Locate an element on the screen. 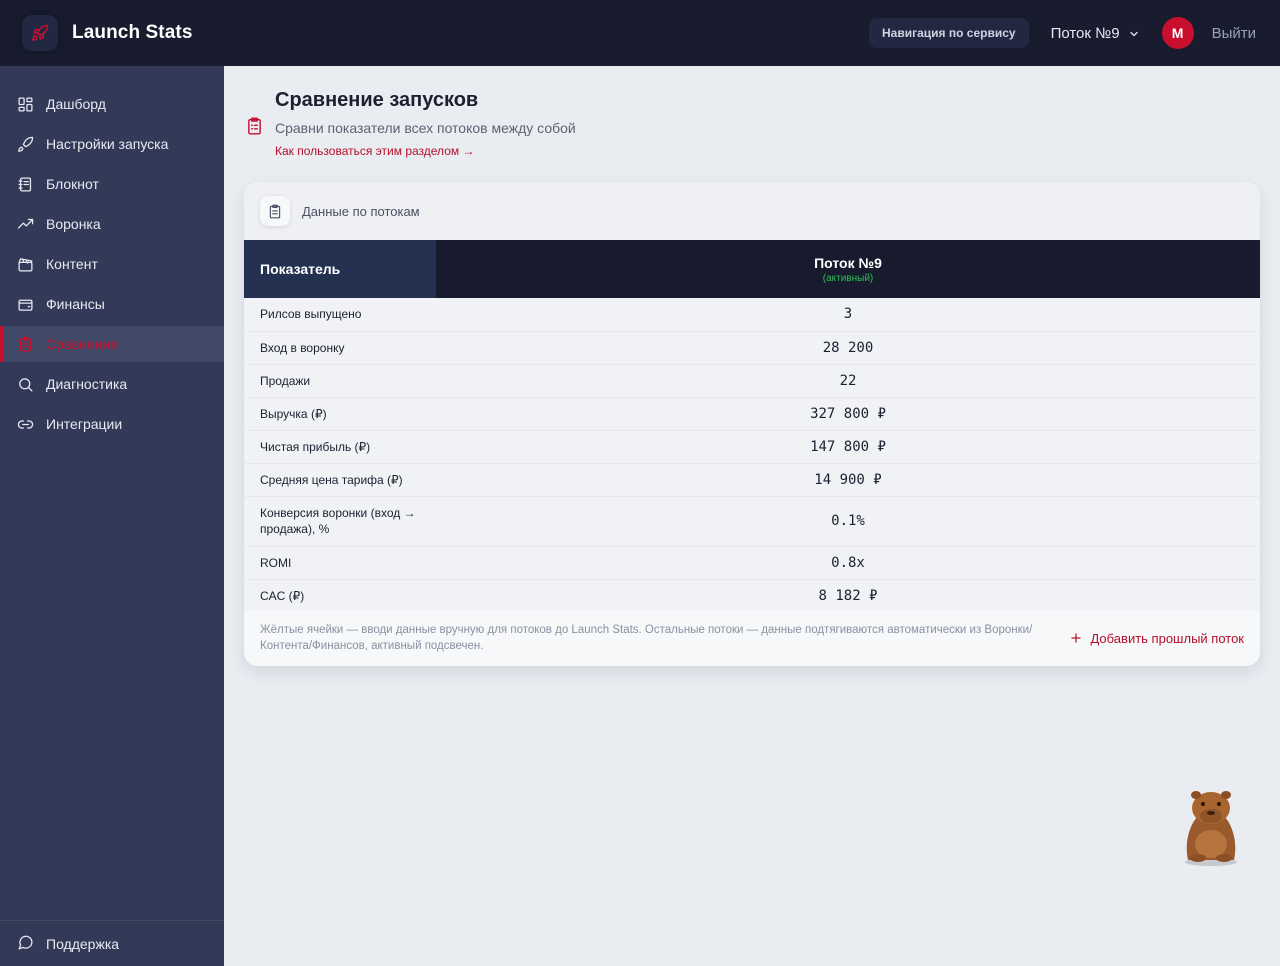 The image size is (1280, 966). metric-value: 22 is located at coordinates (848, 380).